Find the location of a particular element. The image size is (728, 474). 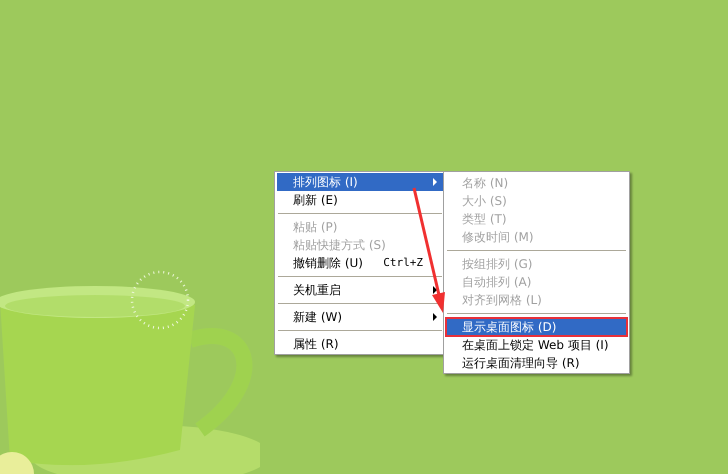

menu-item: 属性 (R) is located at coordinates (360, 344).